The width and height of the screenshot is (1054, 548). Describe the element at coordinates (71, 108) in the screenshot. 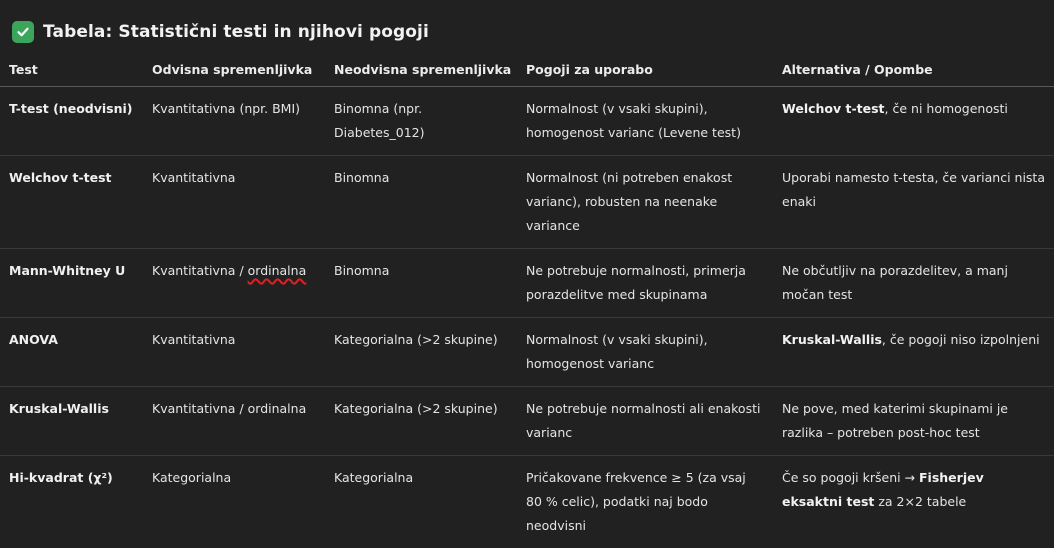

I see `cell-test: T-test (neodvisni)` at that location.